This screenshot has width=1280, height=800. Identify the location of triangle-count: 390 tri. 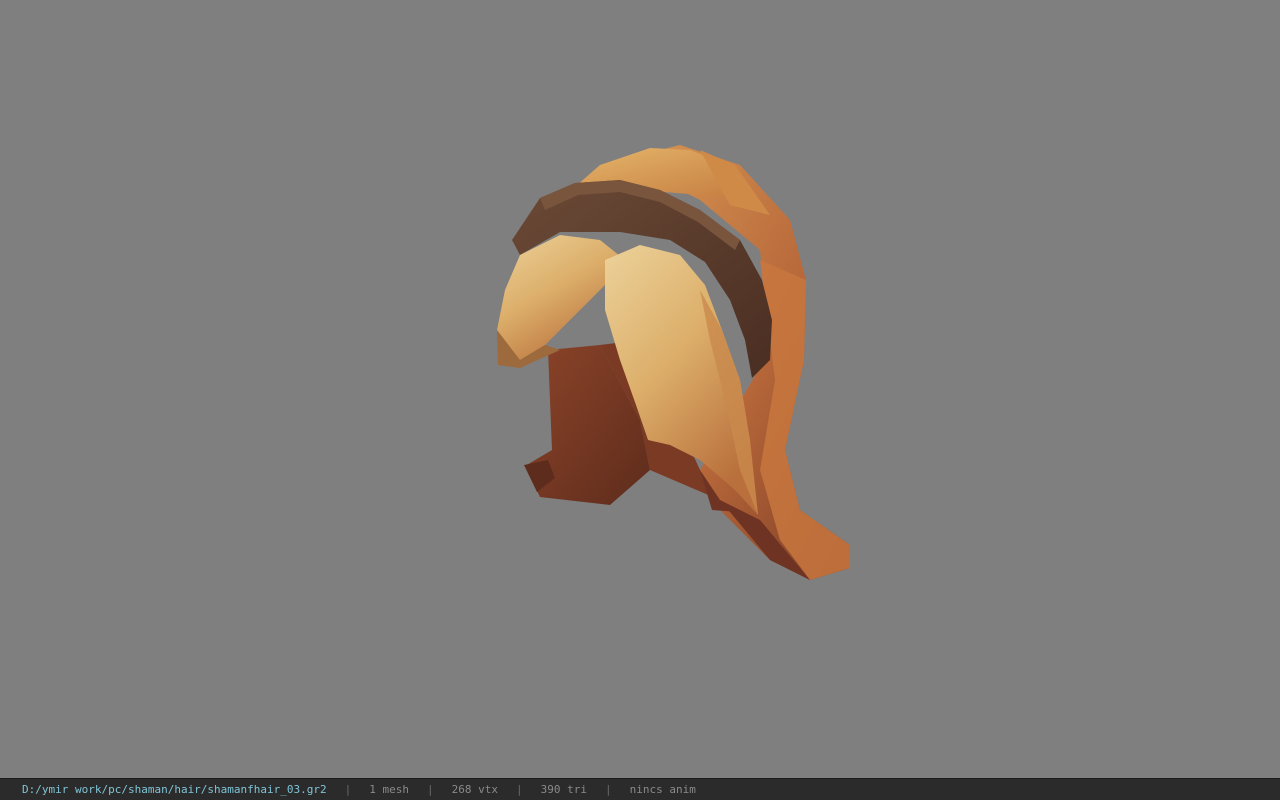
(563, 789).